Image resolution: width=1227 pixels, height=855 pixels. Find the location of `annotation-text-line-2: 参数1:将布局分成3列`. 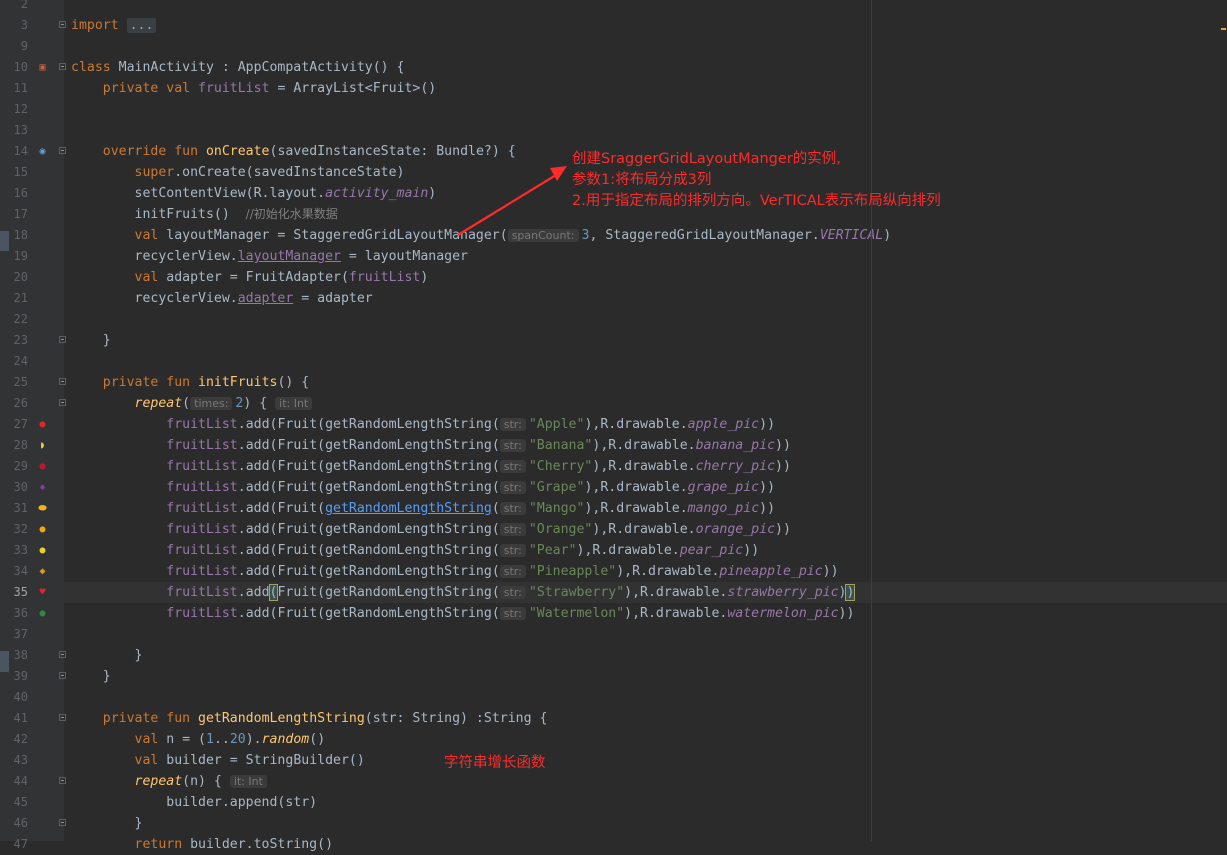

annotation-text-line-2: 参数1:将布局分成3列 is located at coordinates (642, 180).